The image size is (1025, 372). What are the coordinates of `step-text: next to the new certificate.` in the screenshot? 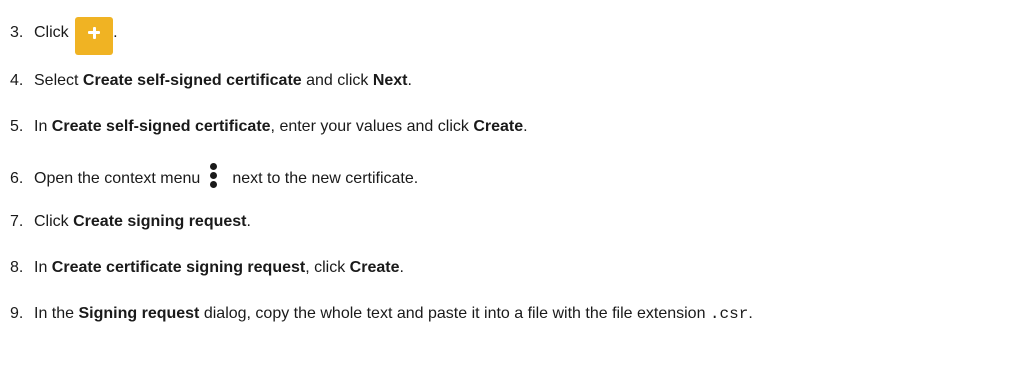 It's located at (325, 178).